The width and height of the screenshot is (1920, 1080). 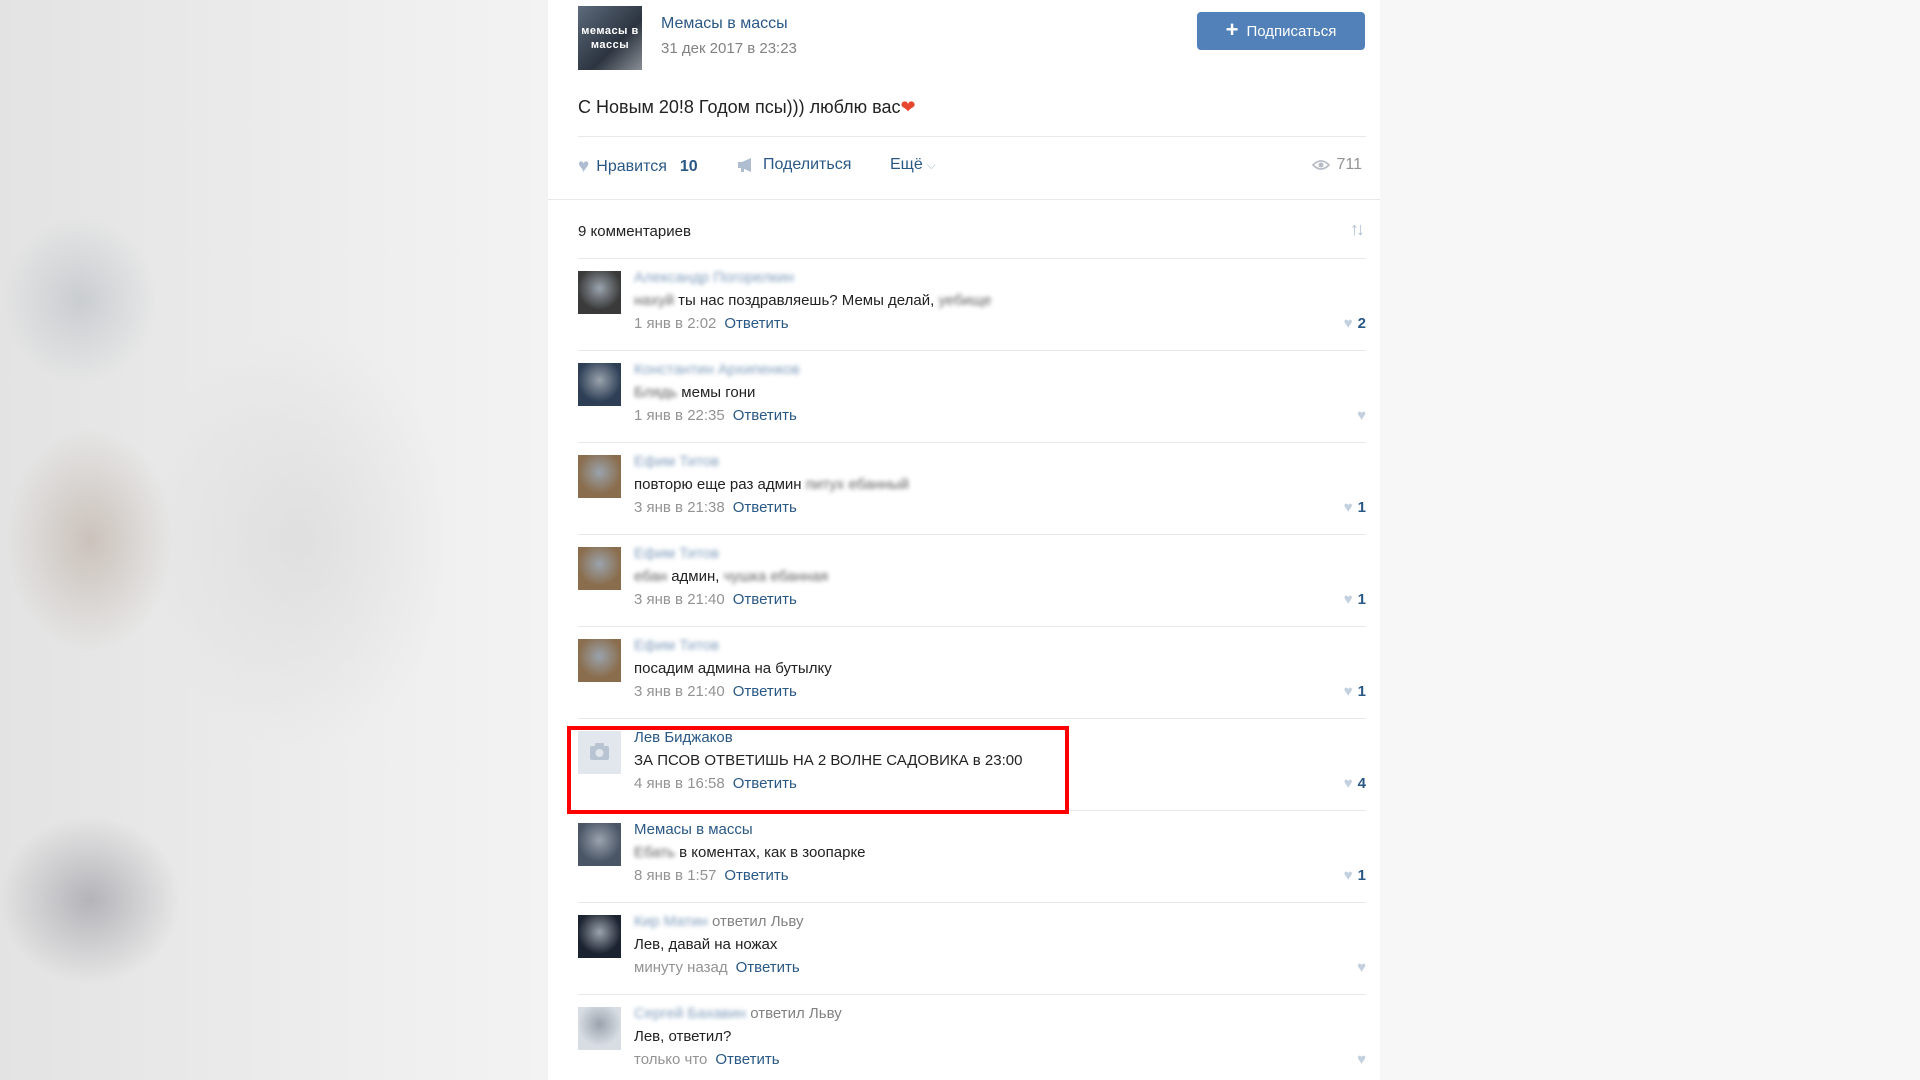 I want to click on comment-author-name: Кир Матин, so click(x=671, y=921).